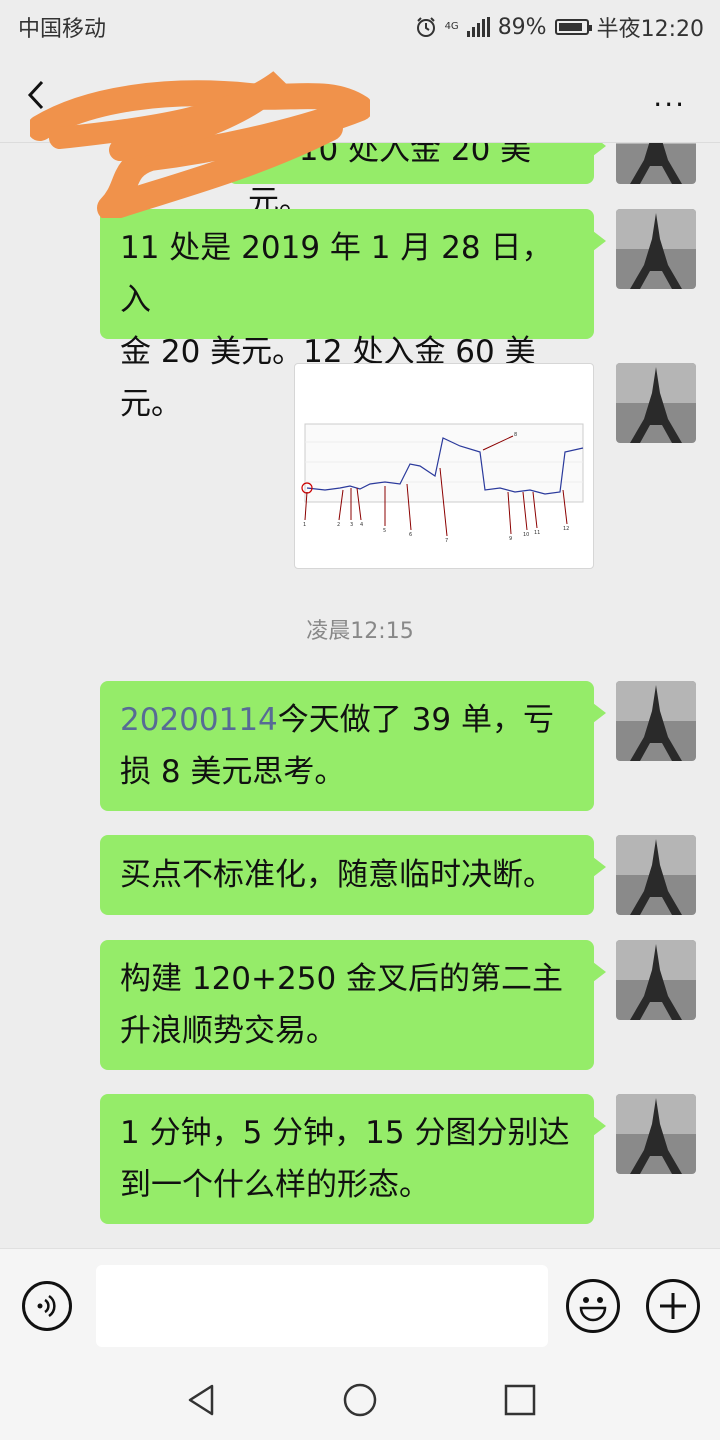  I want to click on emoji-icon, so click(593, 1309).